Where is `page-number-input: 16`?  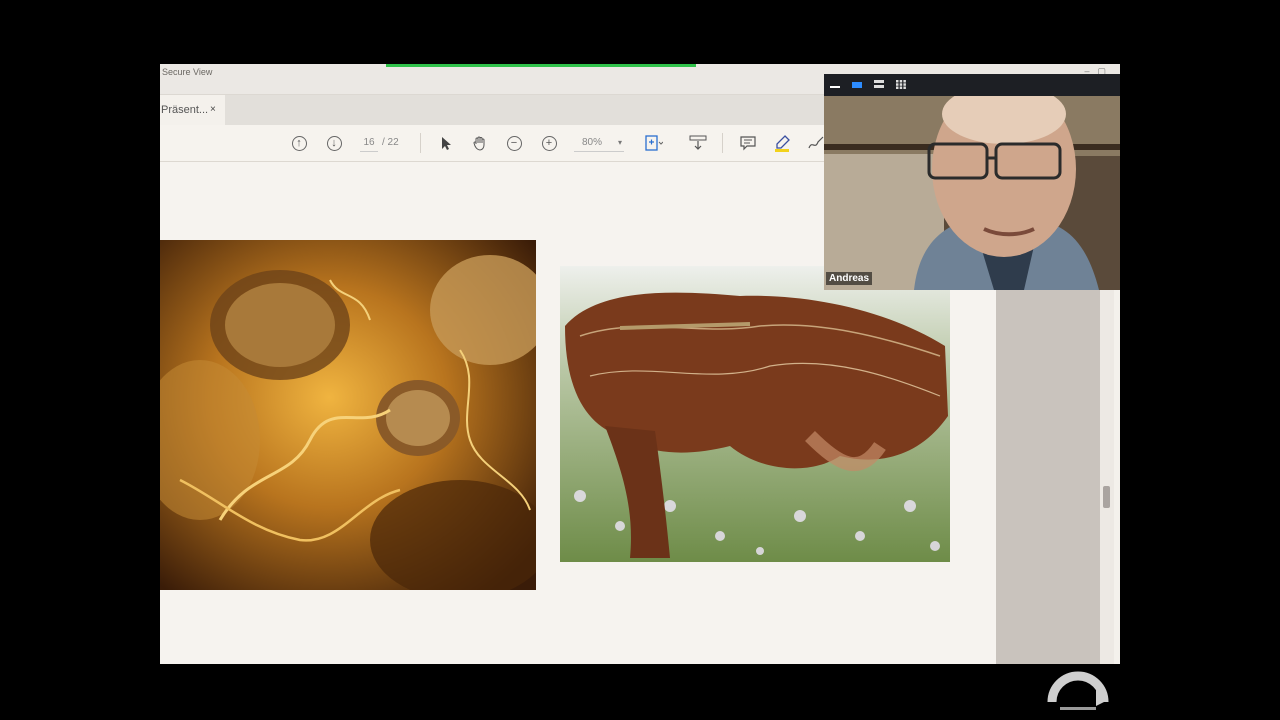 page-number-input: 16 is located at coordinates (369, 143).